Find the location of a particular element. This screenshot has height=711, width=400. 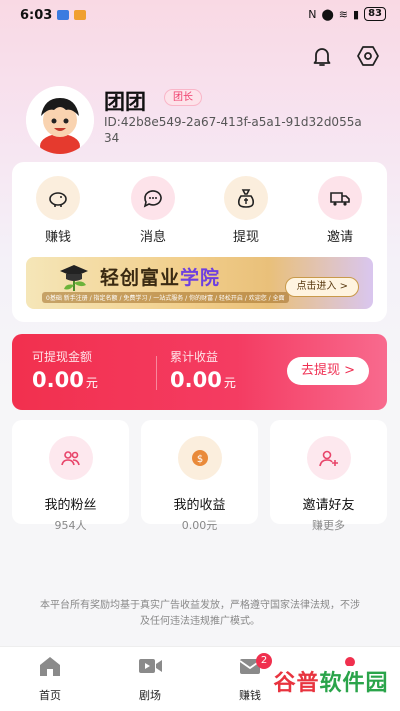

chat-bubble-icon is located at coordinates (153, 198).